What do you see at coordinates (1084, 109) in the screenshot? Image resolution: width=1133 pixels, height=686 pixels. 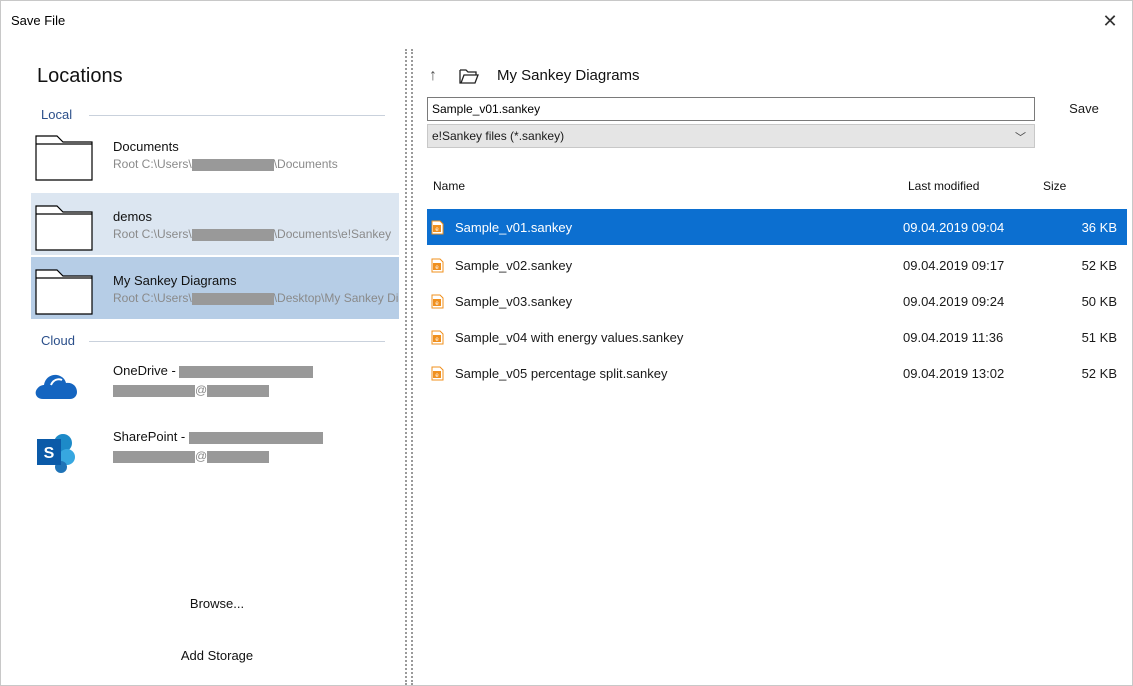 I see `save-button: Save` at bounding box center [1084, 109].